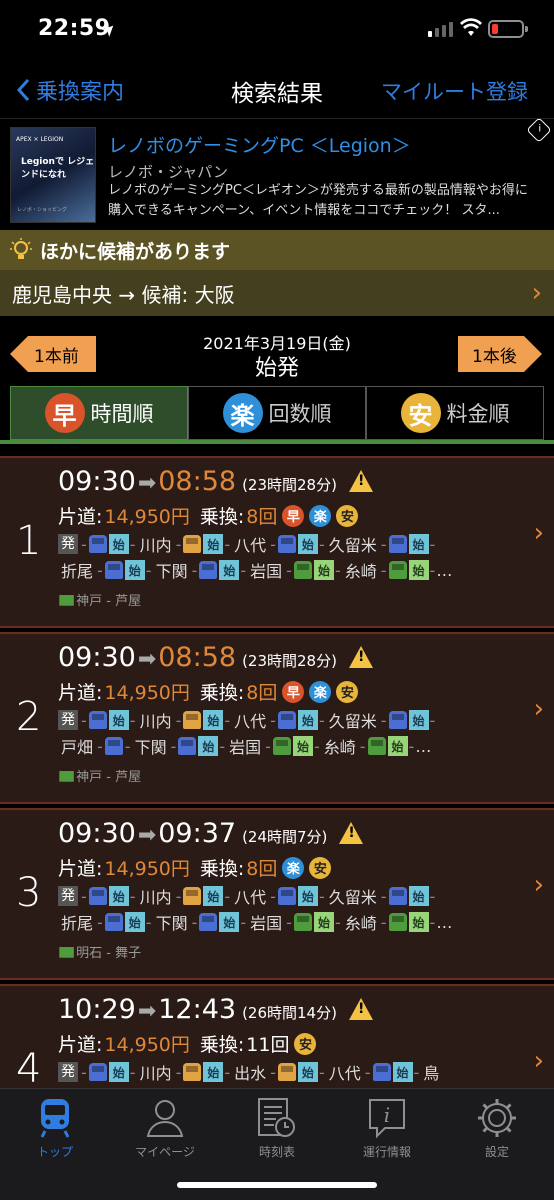 This screenshot has width=554, height=1200. What do you see at coordinates (29, 893) in the screenshot?
I see `route-number: 3` at bounding box center [29, 893].